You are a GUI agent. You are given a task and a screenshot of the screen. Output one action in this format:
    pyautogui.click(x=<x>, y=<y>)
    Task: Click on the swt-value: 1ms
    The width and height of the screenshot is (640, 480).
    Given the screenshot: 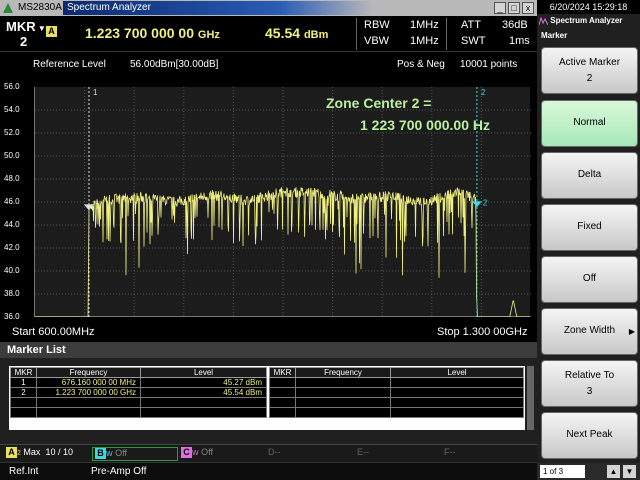 What is the action you would take?
    pyautogui.click(x=519, y=41)
    